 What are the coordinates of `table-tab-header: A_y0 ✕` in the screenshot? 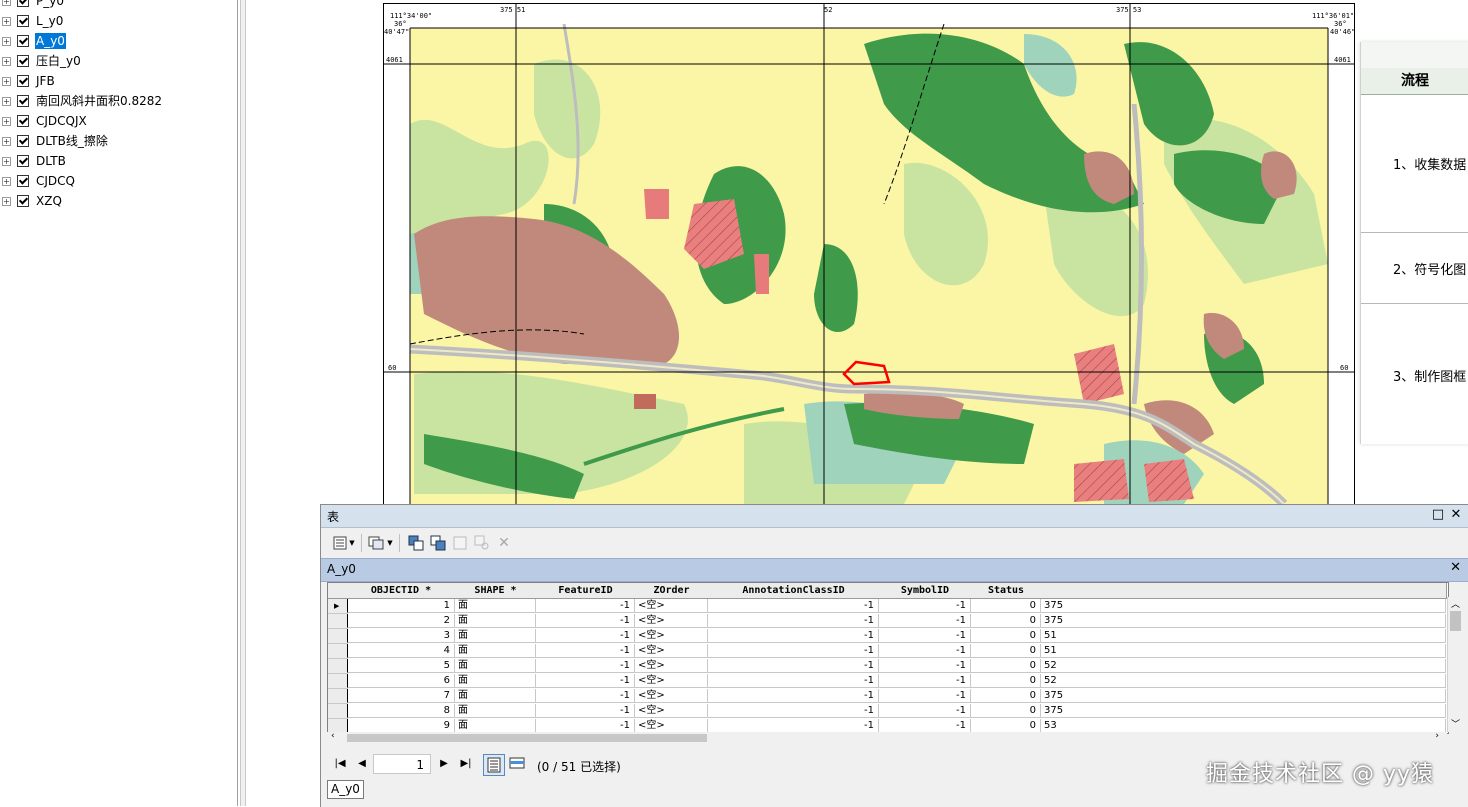 It's located at (894, 570).